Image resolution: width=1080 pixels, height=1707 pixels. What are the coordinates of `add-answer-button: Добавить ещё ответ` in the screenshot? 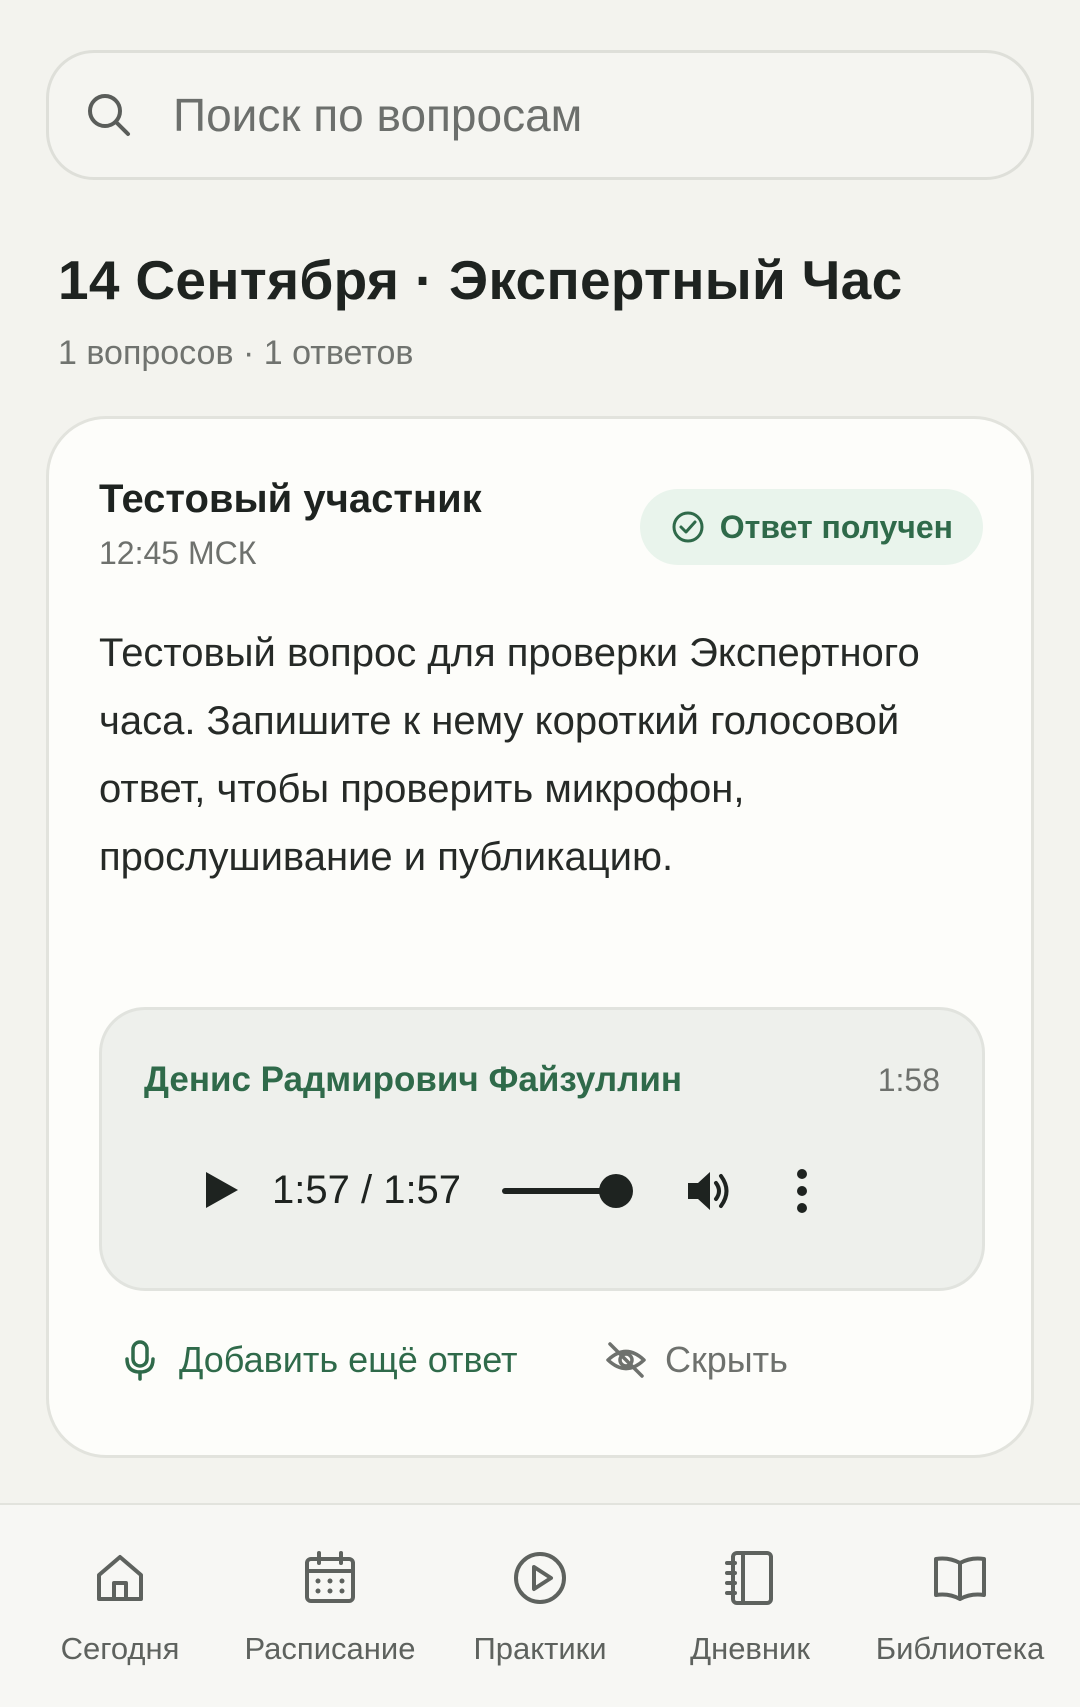 It's located at (318, 1360).